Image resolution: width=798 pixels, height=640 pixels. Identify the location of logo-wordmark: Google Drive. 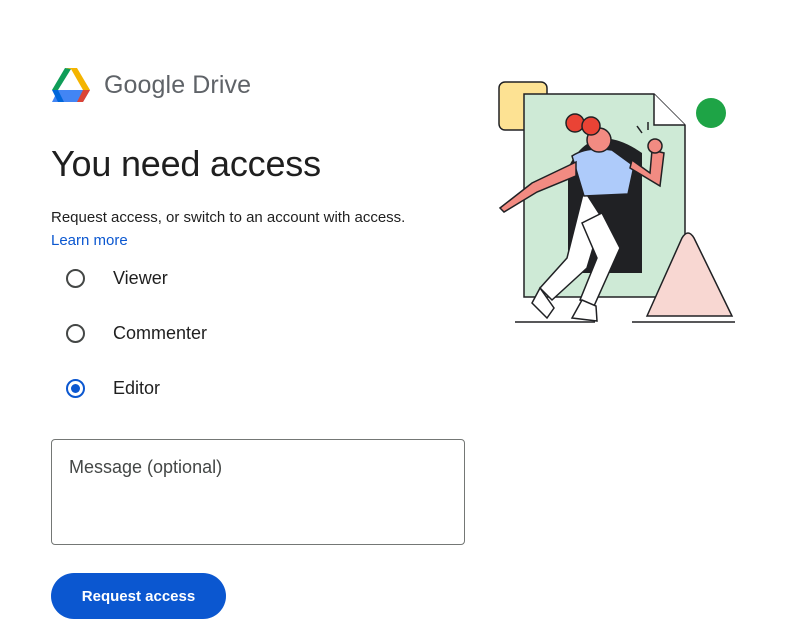
(177, 85).